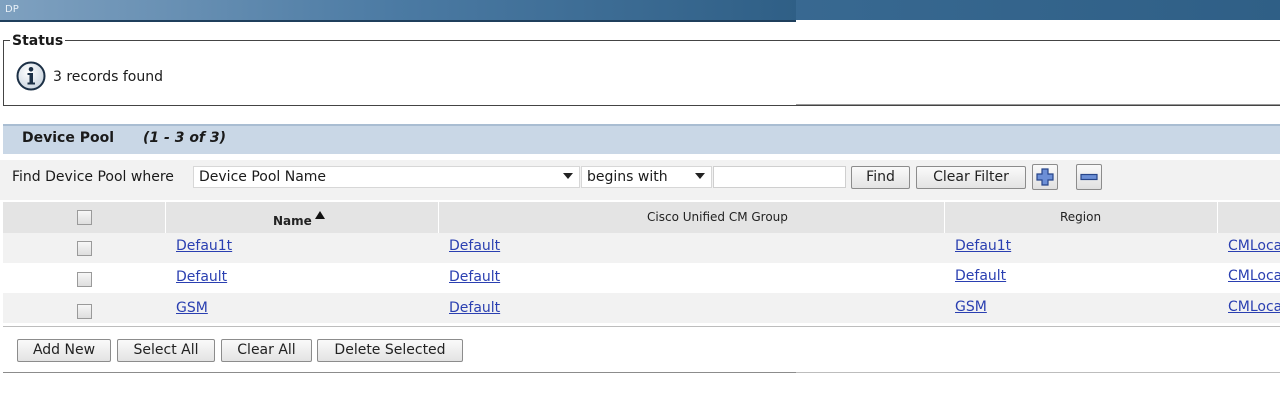 This screenshot has width=1280, height=402. Describe the element at coordinates (263, 177) in the screenshot. I see `search-field-value: Device Pool Name` at that location.